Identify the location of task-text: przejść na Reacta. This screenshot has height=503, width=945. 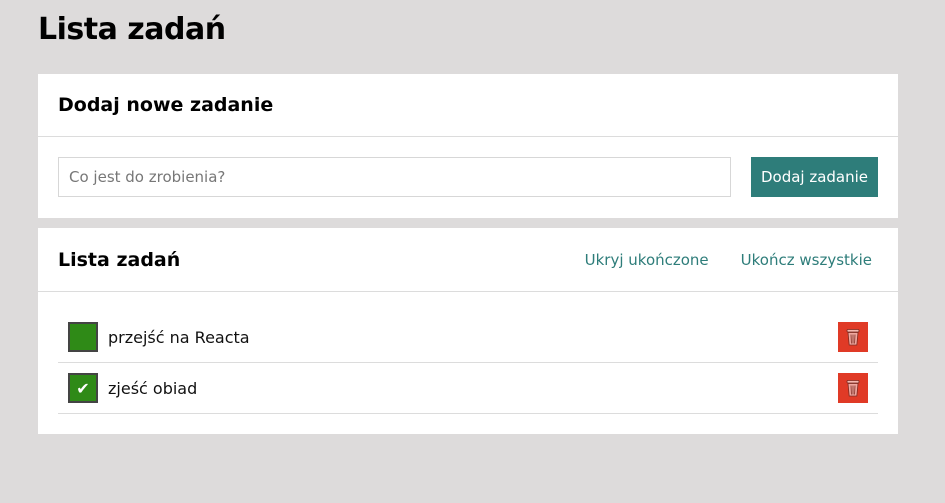
(179, 337).